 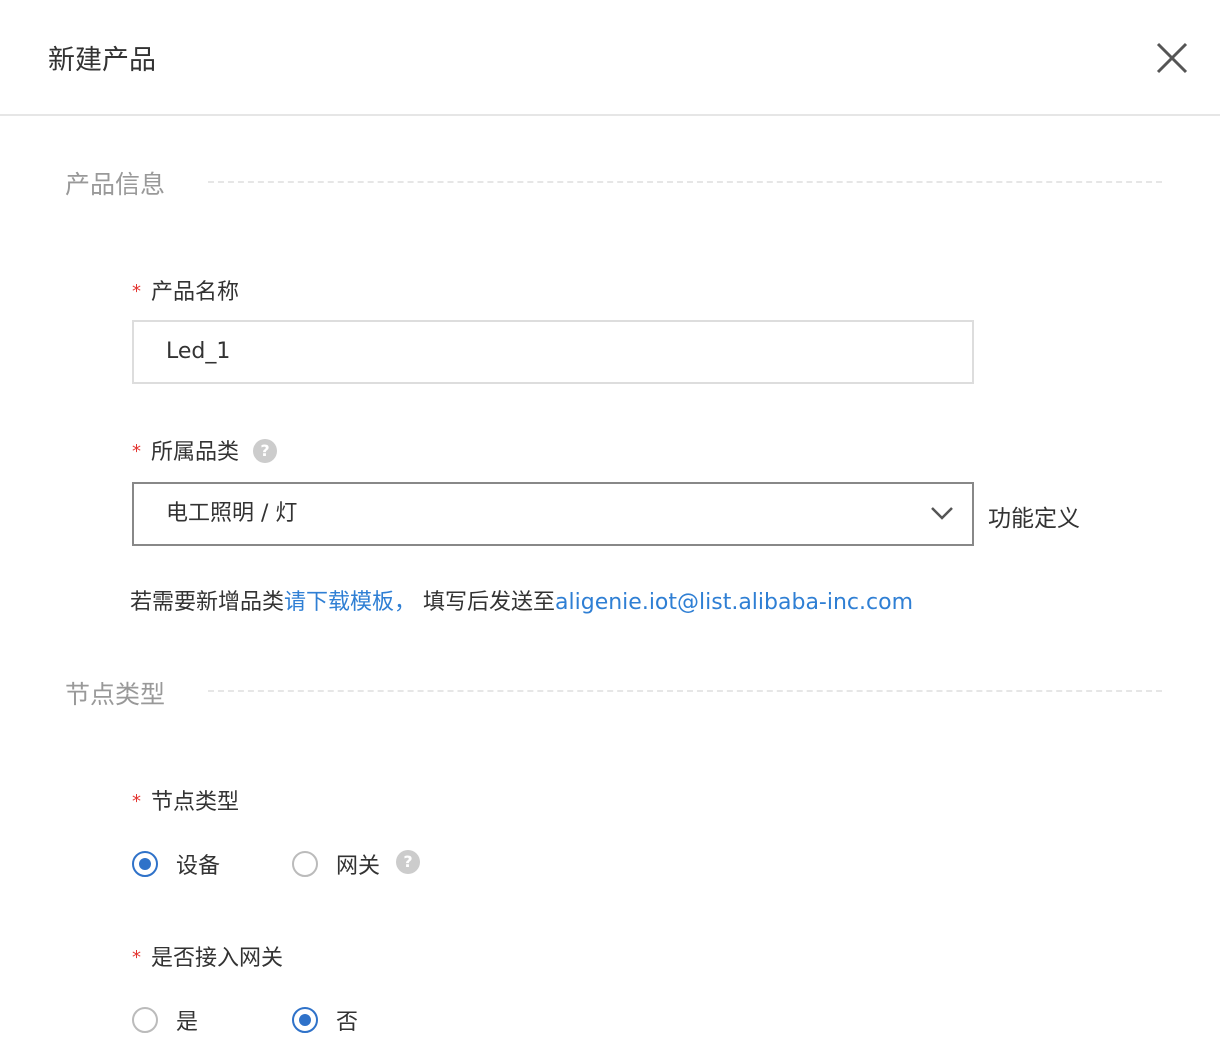 What do you see at coordinates (942, 513) in the screenshot?
I see `chevron-down-icon` at bounding box center [942, 513].